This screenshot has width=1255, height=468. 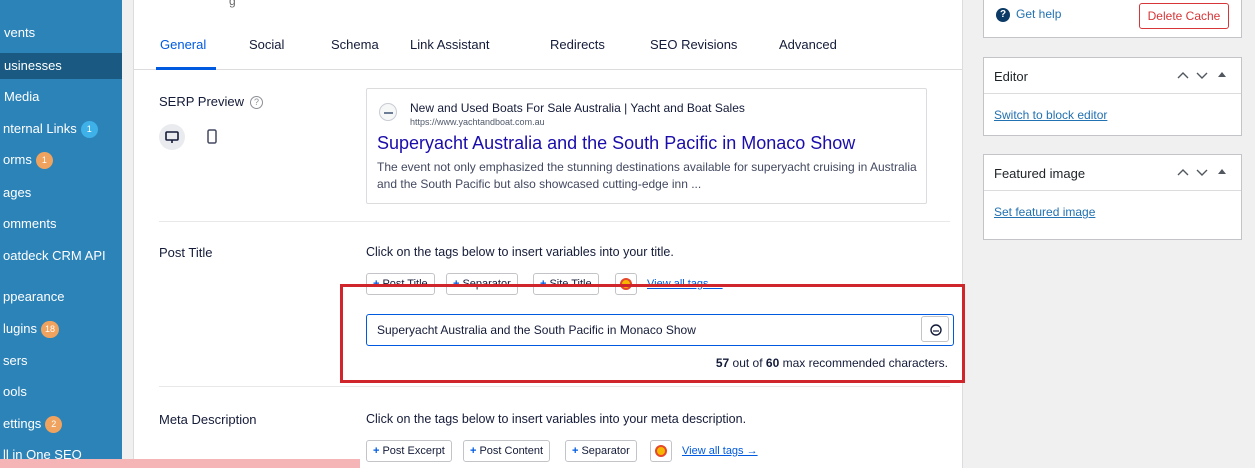 I want to click on sidebar-item-appearance: ppearance, so click(x=61, y=297).